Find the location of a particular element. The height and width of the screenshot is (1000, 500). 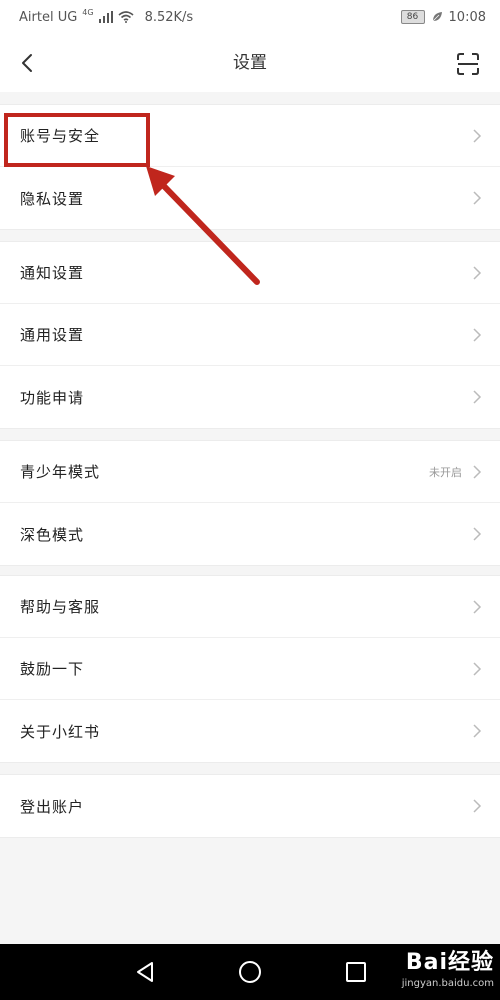

settings-group-modes: 青少年模式 未开启 深色模式 is located at coordinates (250, 503).